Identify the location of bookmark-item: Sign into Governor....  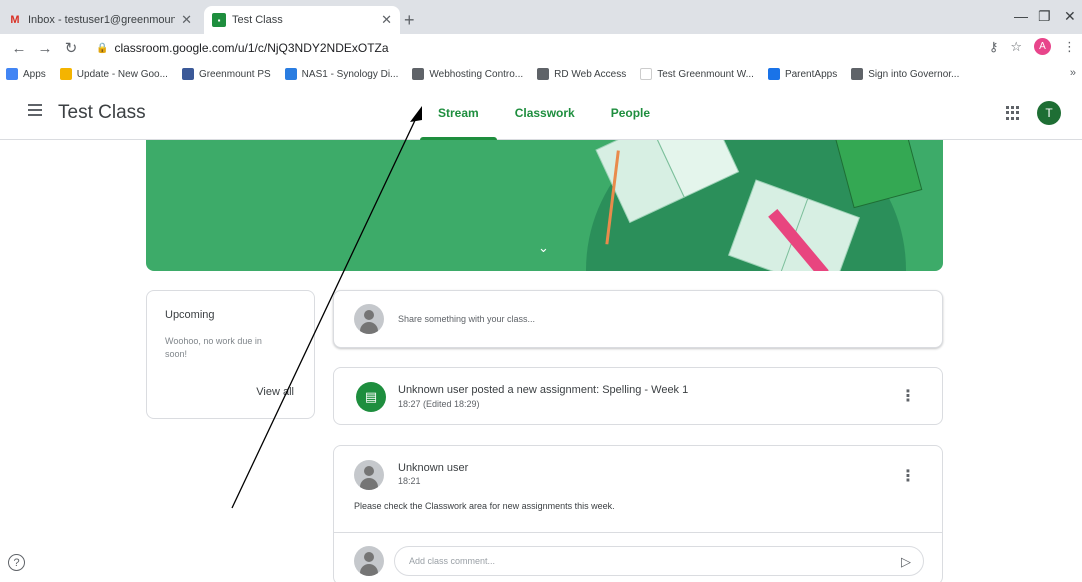
(905, 74).